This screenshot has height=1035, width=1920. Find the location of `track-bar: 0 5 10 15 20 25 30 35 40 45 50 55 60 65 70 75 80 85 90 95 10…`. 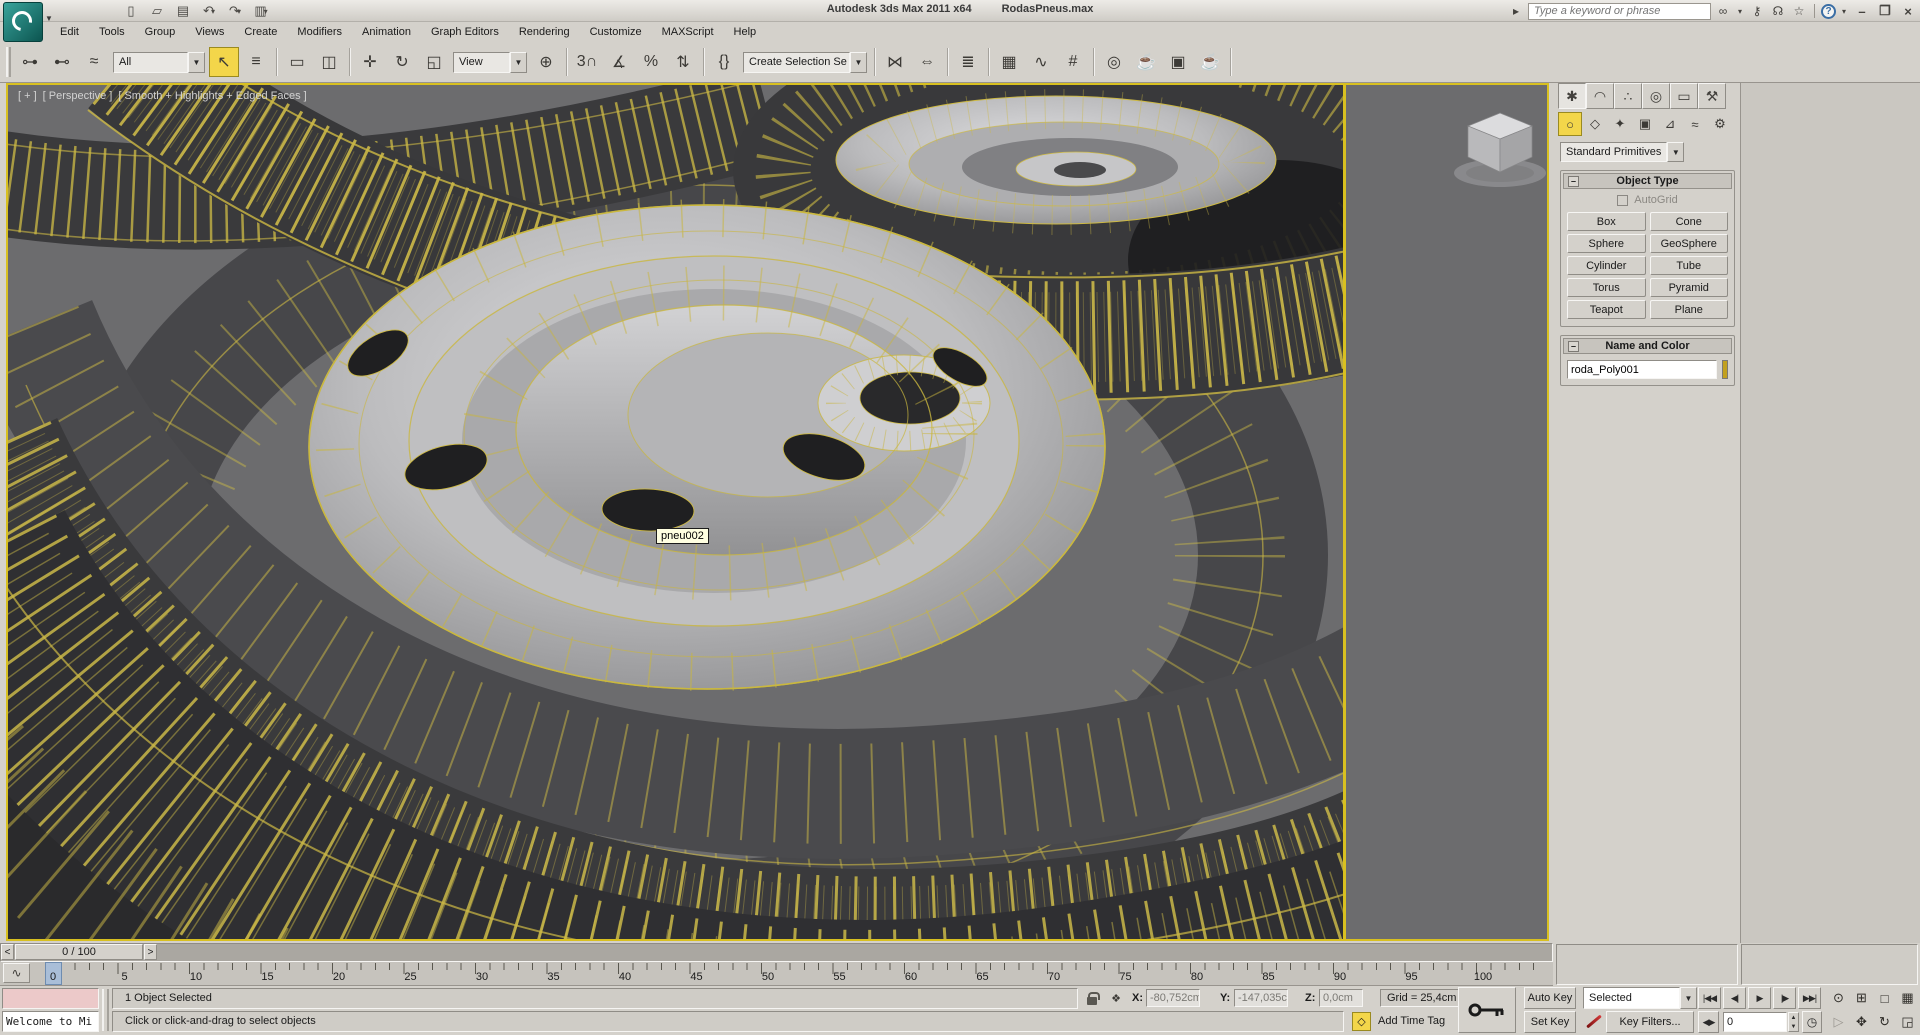

track-bar: 0 5 10 15 20 25 30 35 40 45 50 55 60 65 70 75 80 85 90 95 10… is located at coordinates (776, 974).